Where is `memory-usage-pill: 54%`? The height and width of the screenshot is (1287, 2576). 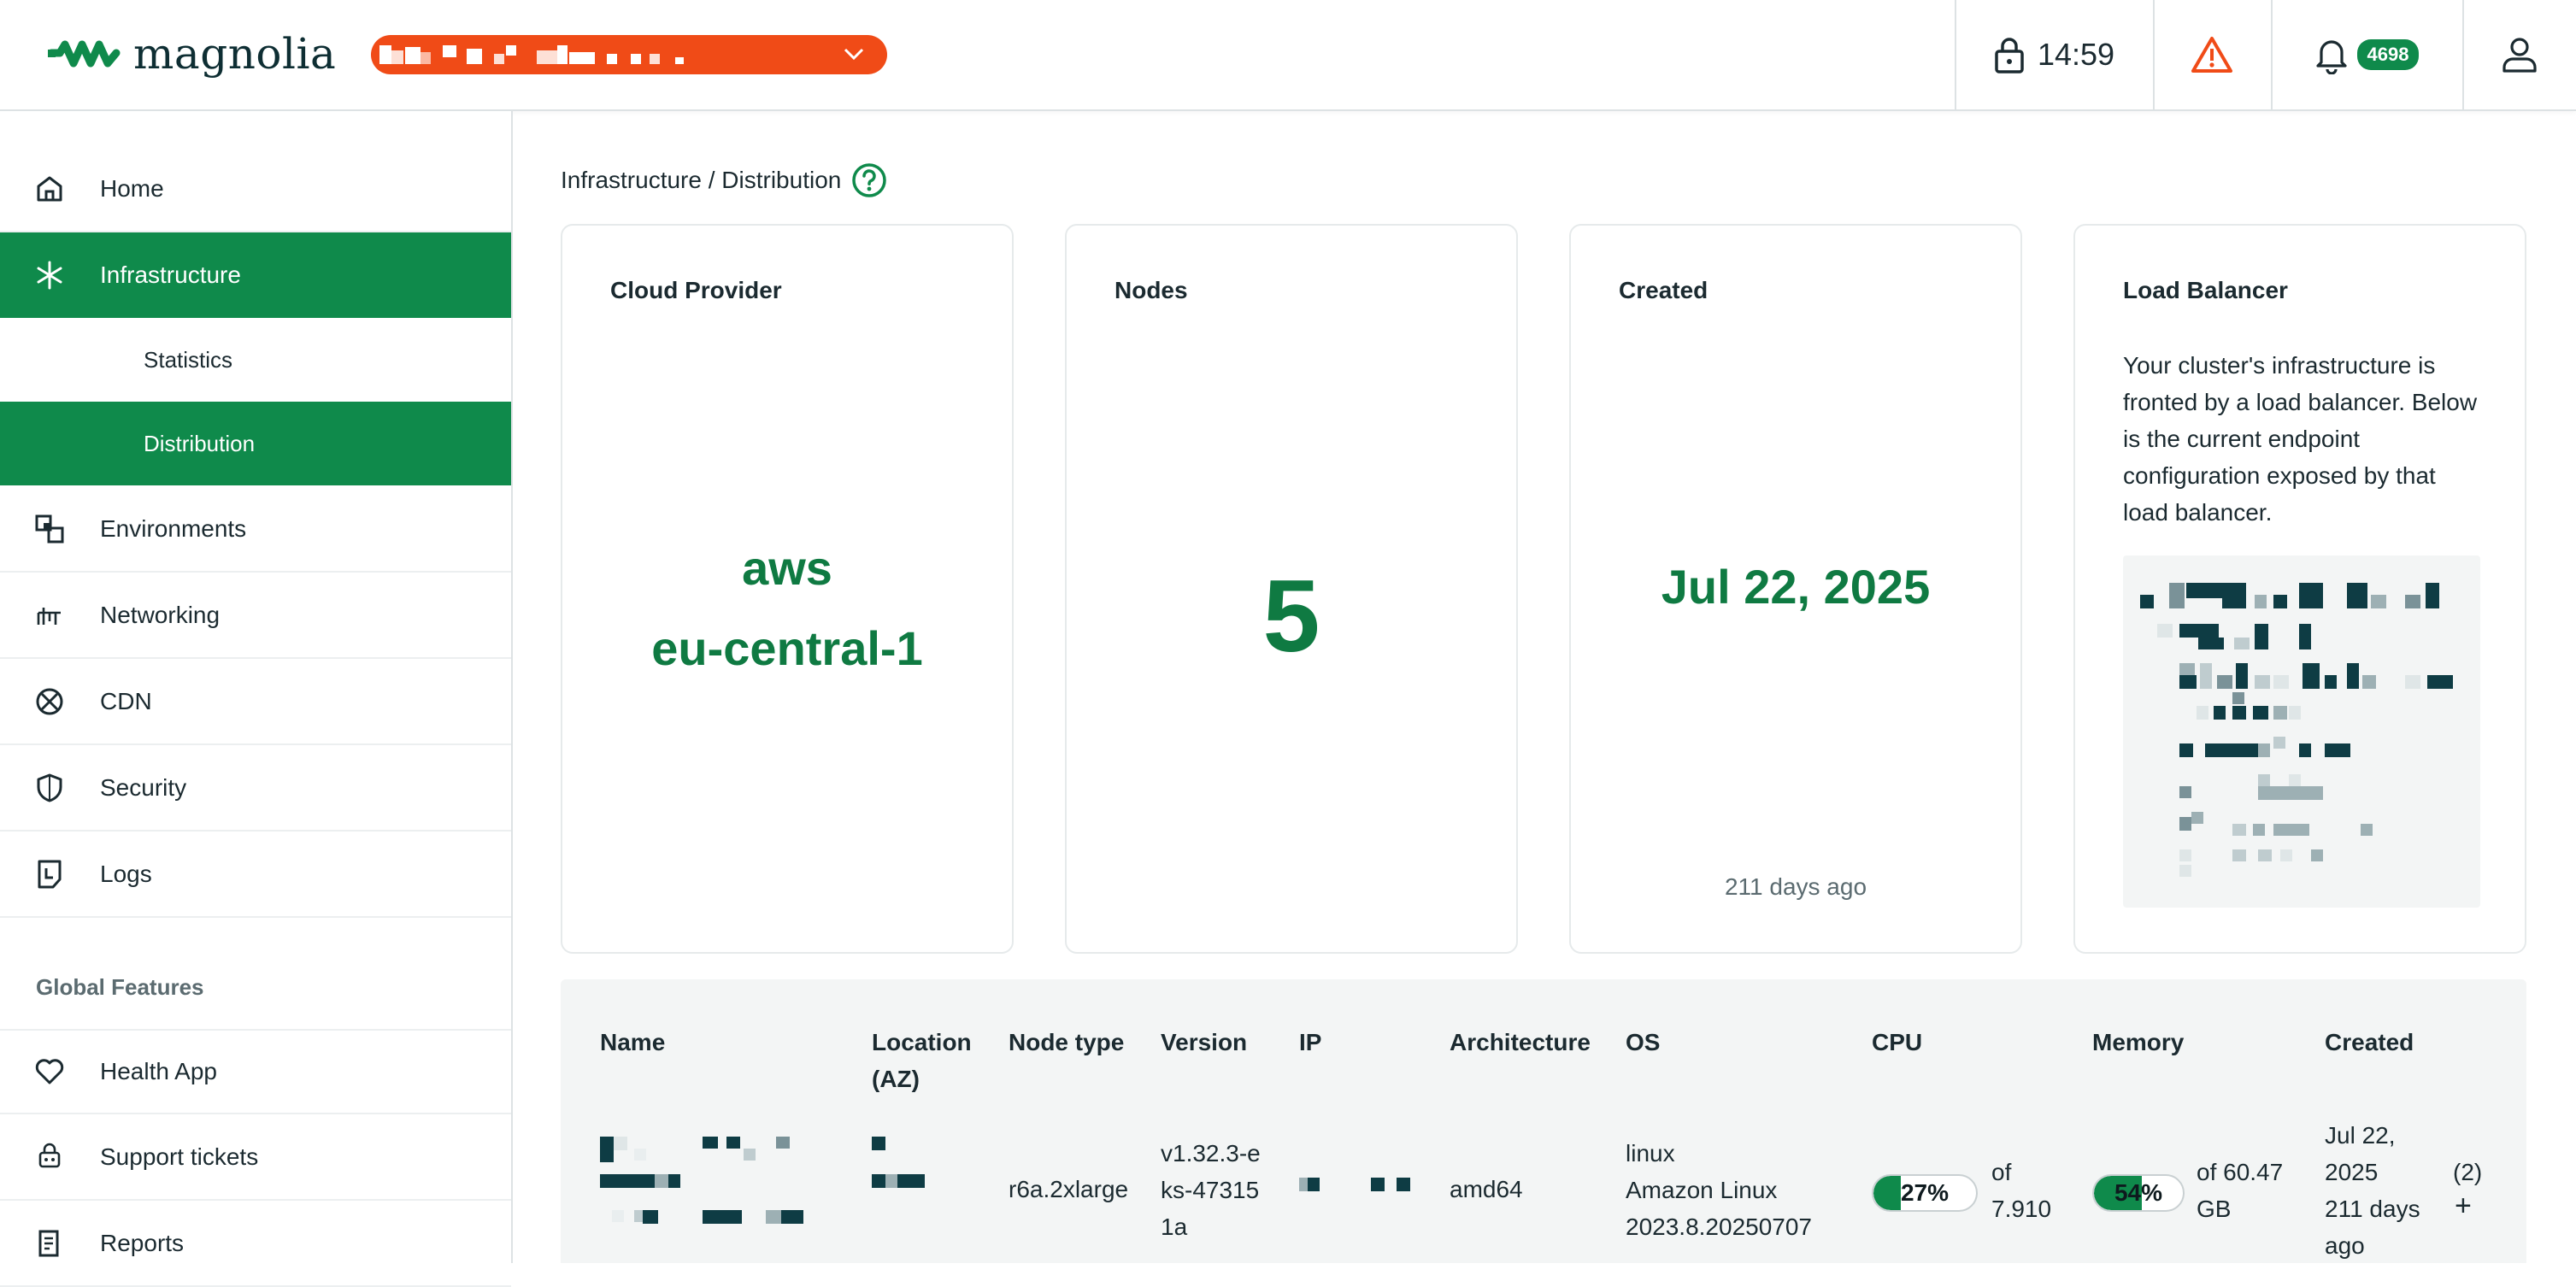
memory-usage-pill: 54% is located at coordinates (2138, 1193).